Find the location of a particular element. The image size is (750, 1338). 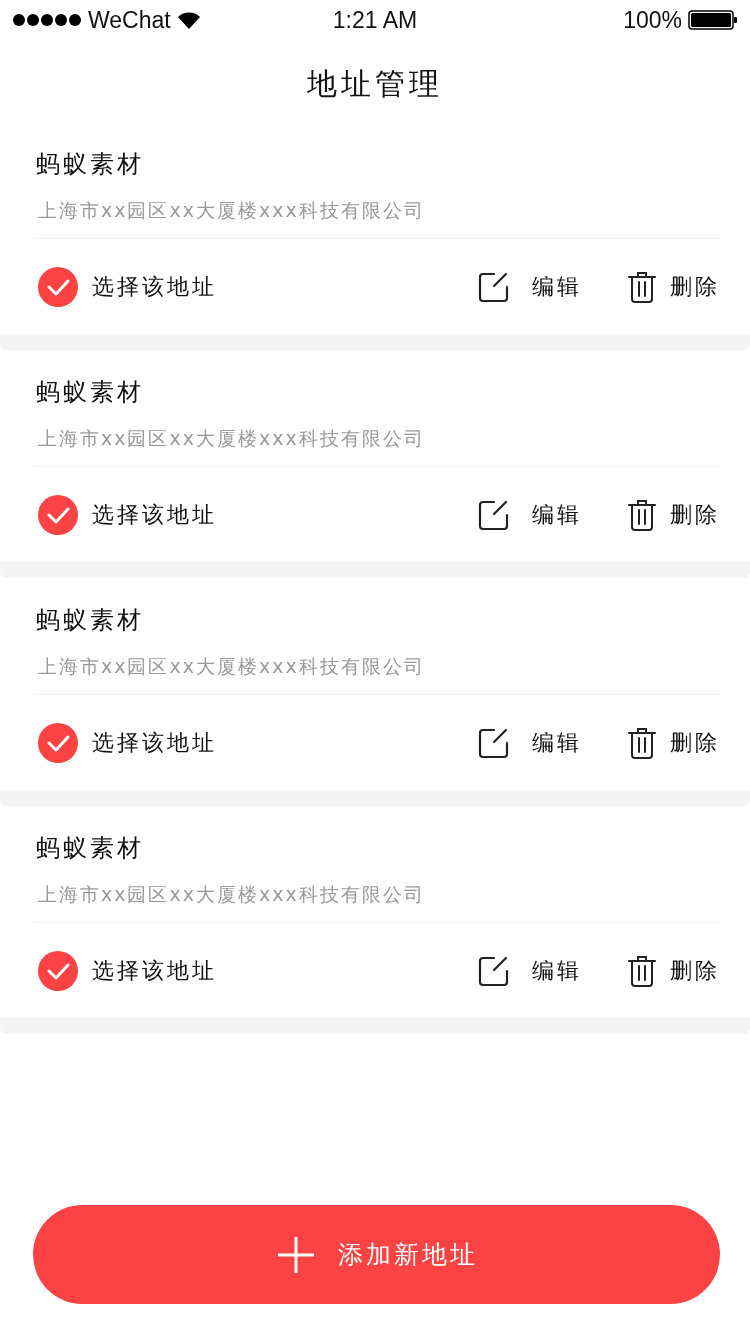

plus-icon is located at coordinates (295, 1254).